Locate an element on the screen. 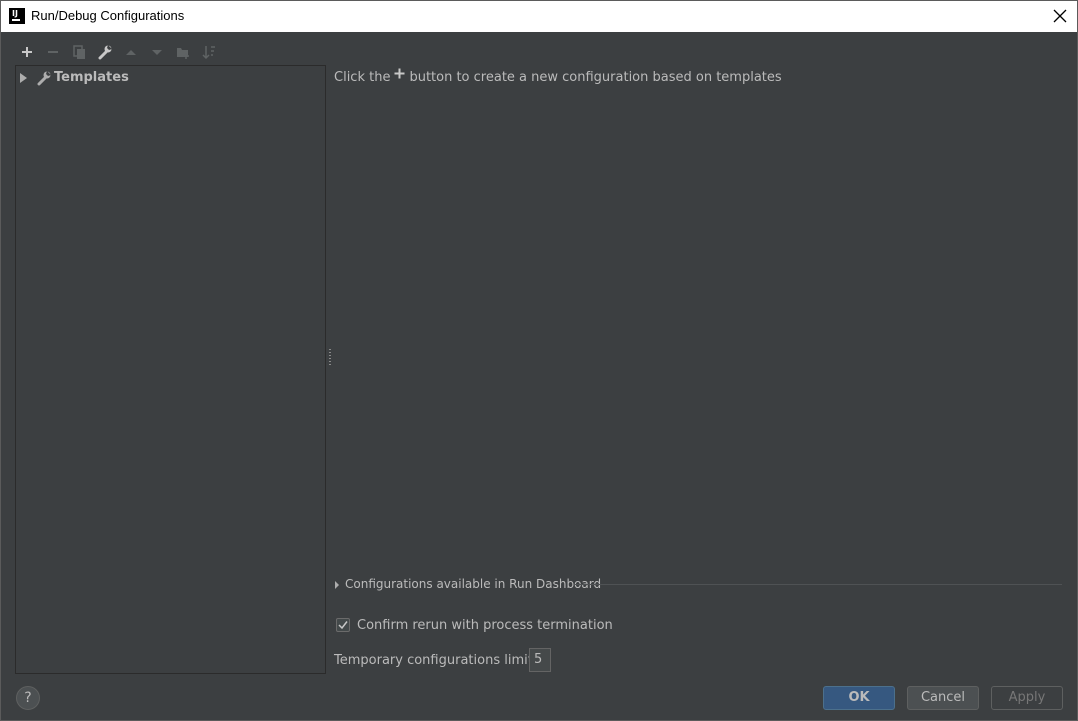 Image resolution: width=1078 pixels, height=721 pixels. checkmark-icon is located at coordinates (343, 625).